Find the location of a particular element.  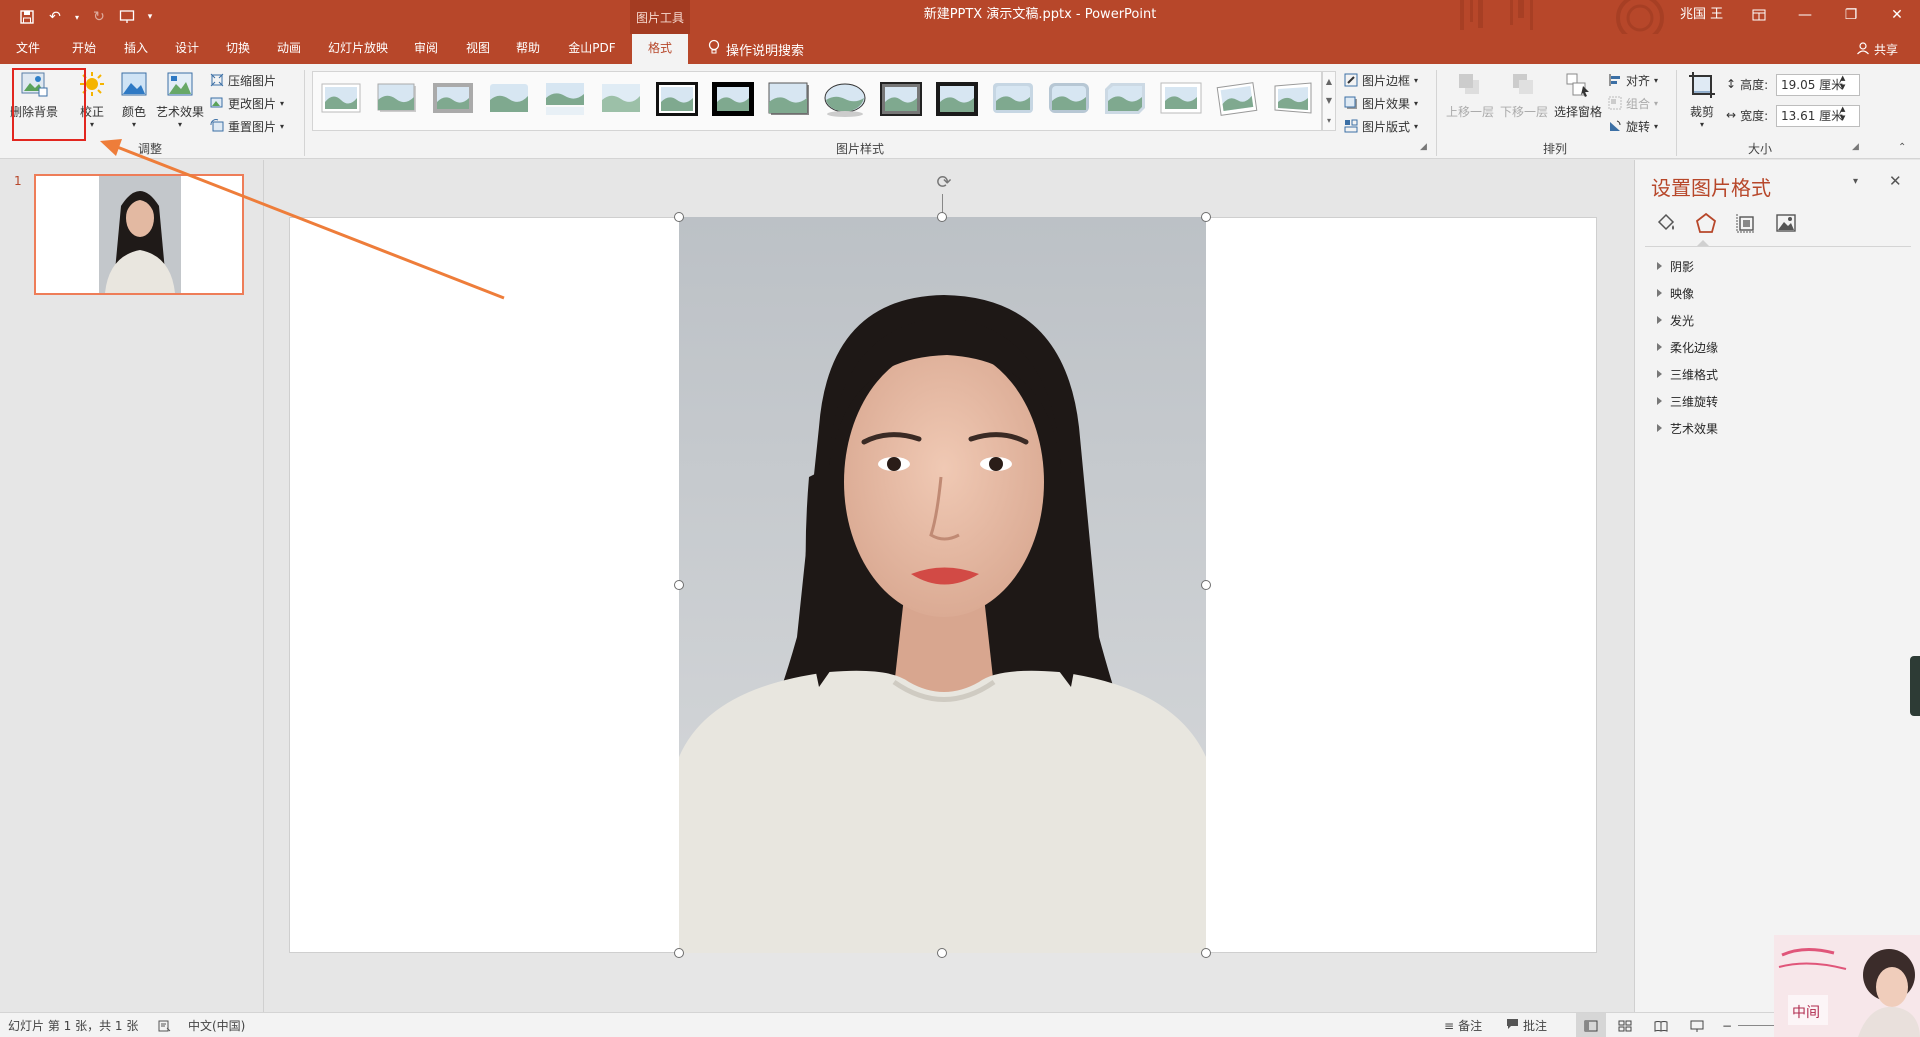

collapse-ribbon-icon: ⌃ is located at coordinates (1902, 147).